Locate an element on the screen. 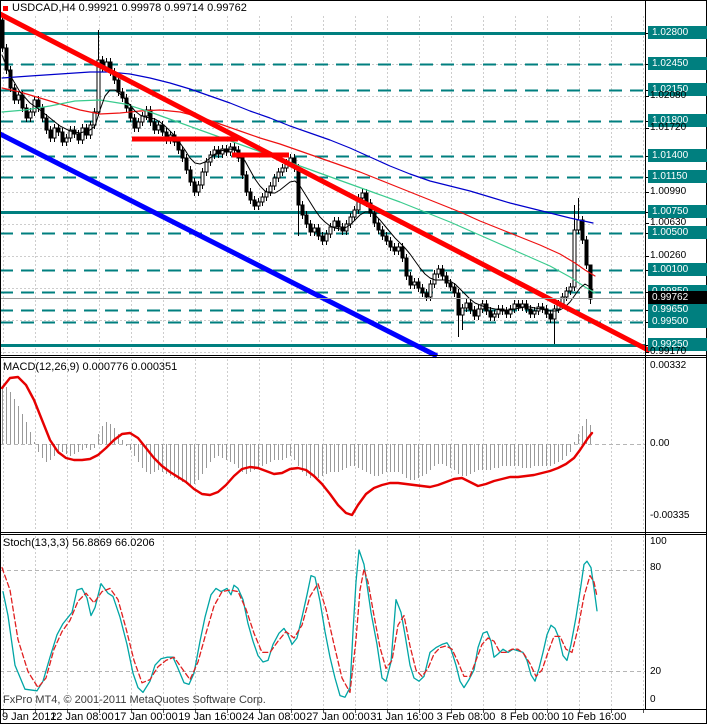 This screenshot has height=724, width=707. price-grid-label: 1.00260 is located at coordinates (668, 255).